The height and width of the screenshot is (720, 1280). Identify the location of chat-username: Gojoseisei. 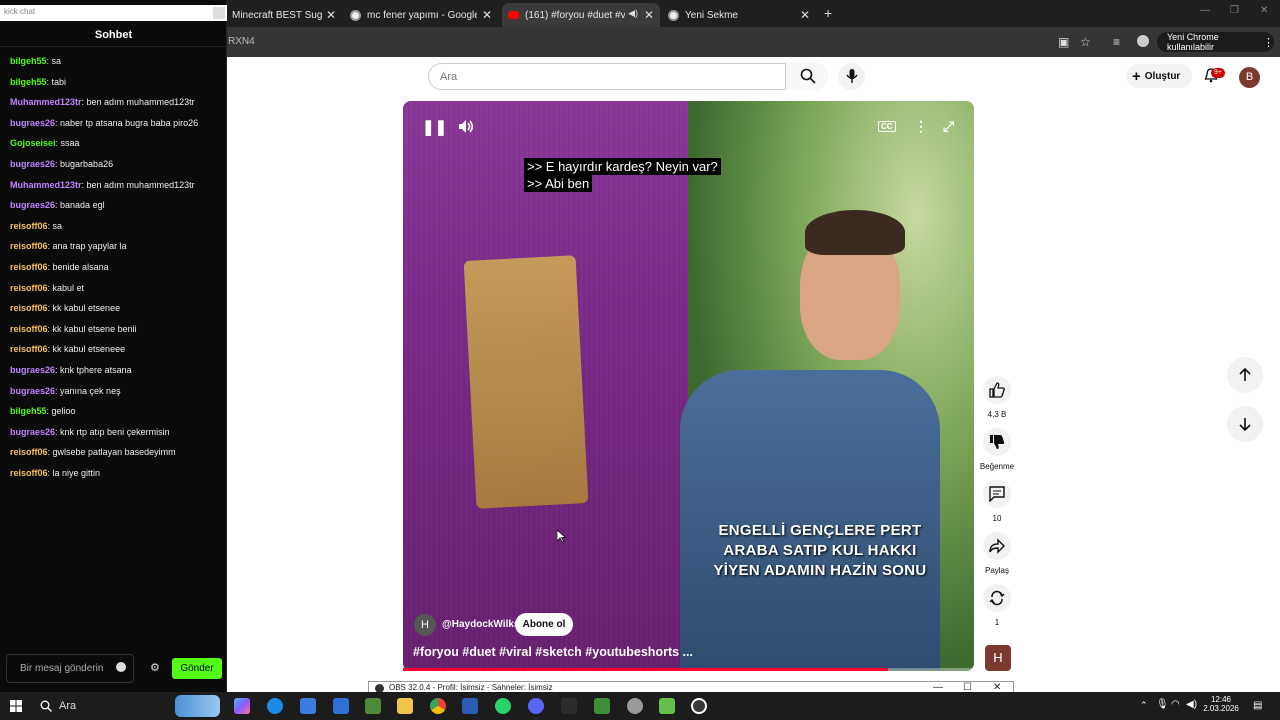
(33, 143).